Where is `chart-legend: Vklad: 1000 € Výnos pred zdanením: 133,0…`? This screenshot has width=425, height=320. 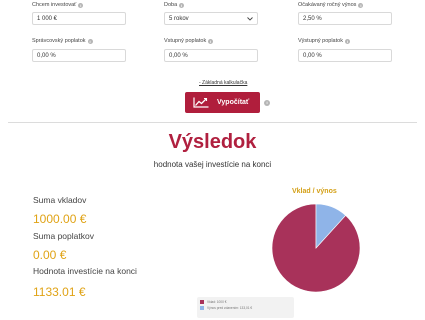 chart-legend: Vklad: 1000 € Výnos pred zdanením: 133,0… is located at coordinates (245, 307).